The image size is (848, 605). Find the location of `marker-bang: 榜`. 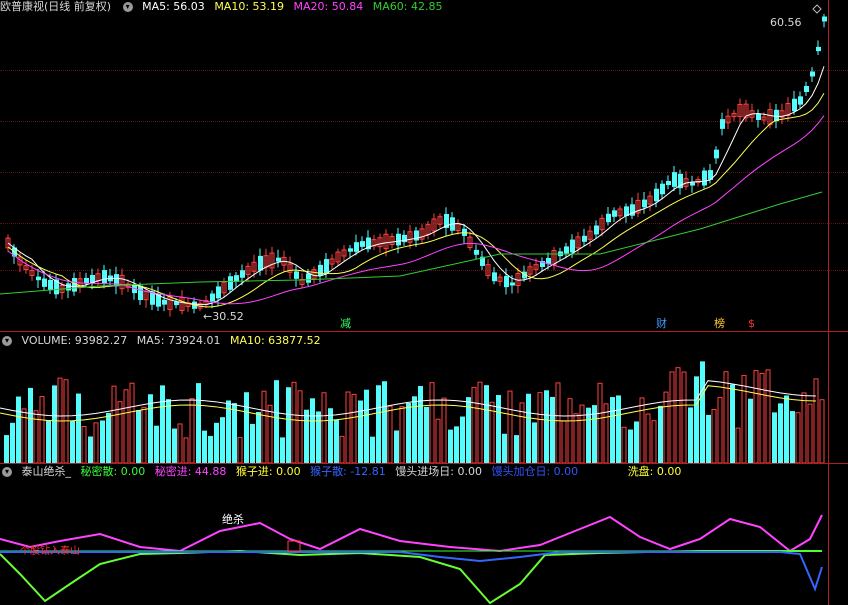

marker-bang: 榜 is located at coordinates (719, 324).